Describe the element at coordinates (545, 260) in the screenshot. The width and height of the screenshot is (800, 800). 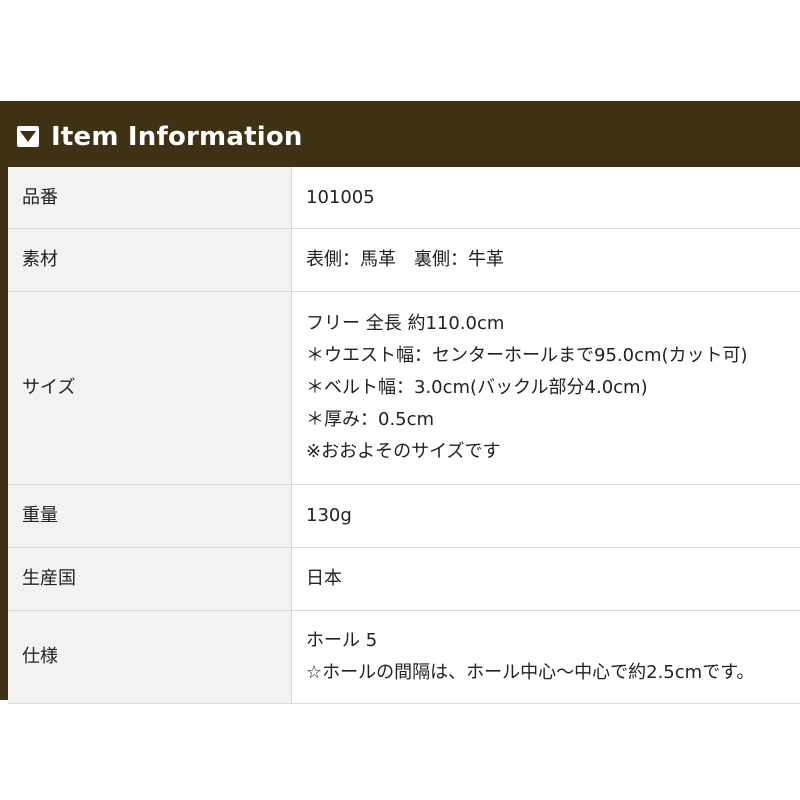
I see `row-value-material: 表側：馬革 裏側：牛革` at that location.